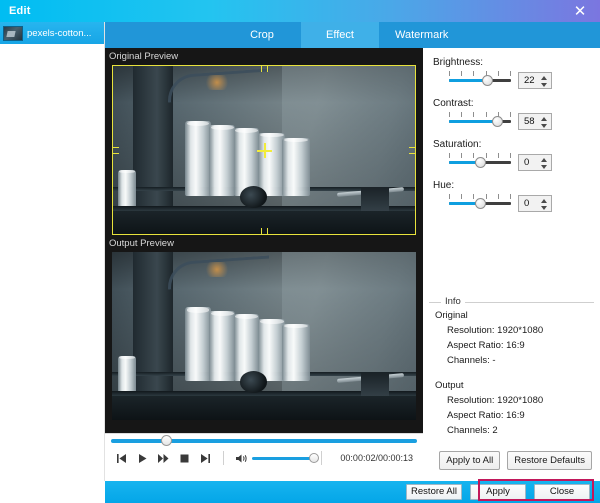 Image resolution: width=600 pixels, height=503 pixels. What do you see at coordinates (205, 458) in the screenshot?
I see `skip-next-icon` at bounding box center [205, 458].